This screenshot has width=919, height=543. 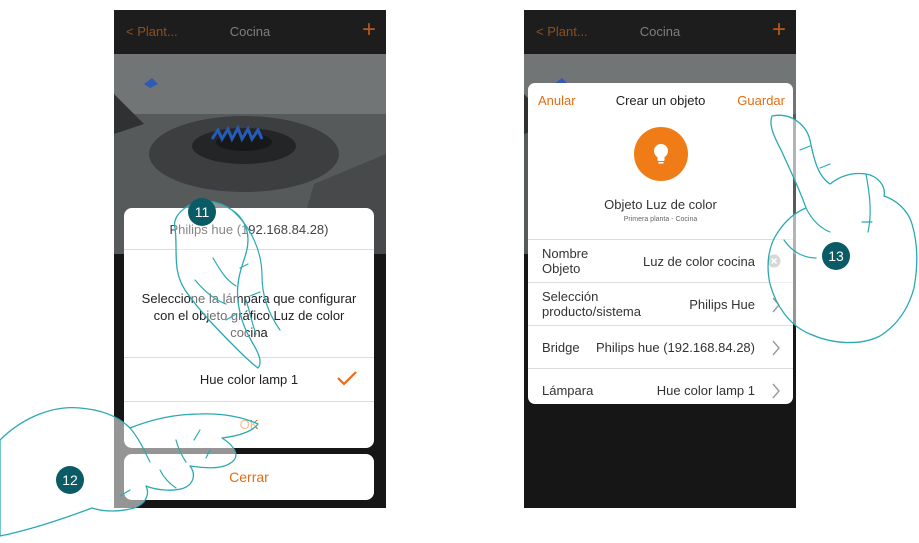 I want to click on save-button: Guardar, so click(x=761, y=100).